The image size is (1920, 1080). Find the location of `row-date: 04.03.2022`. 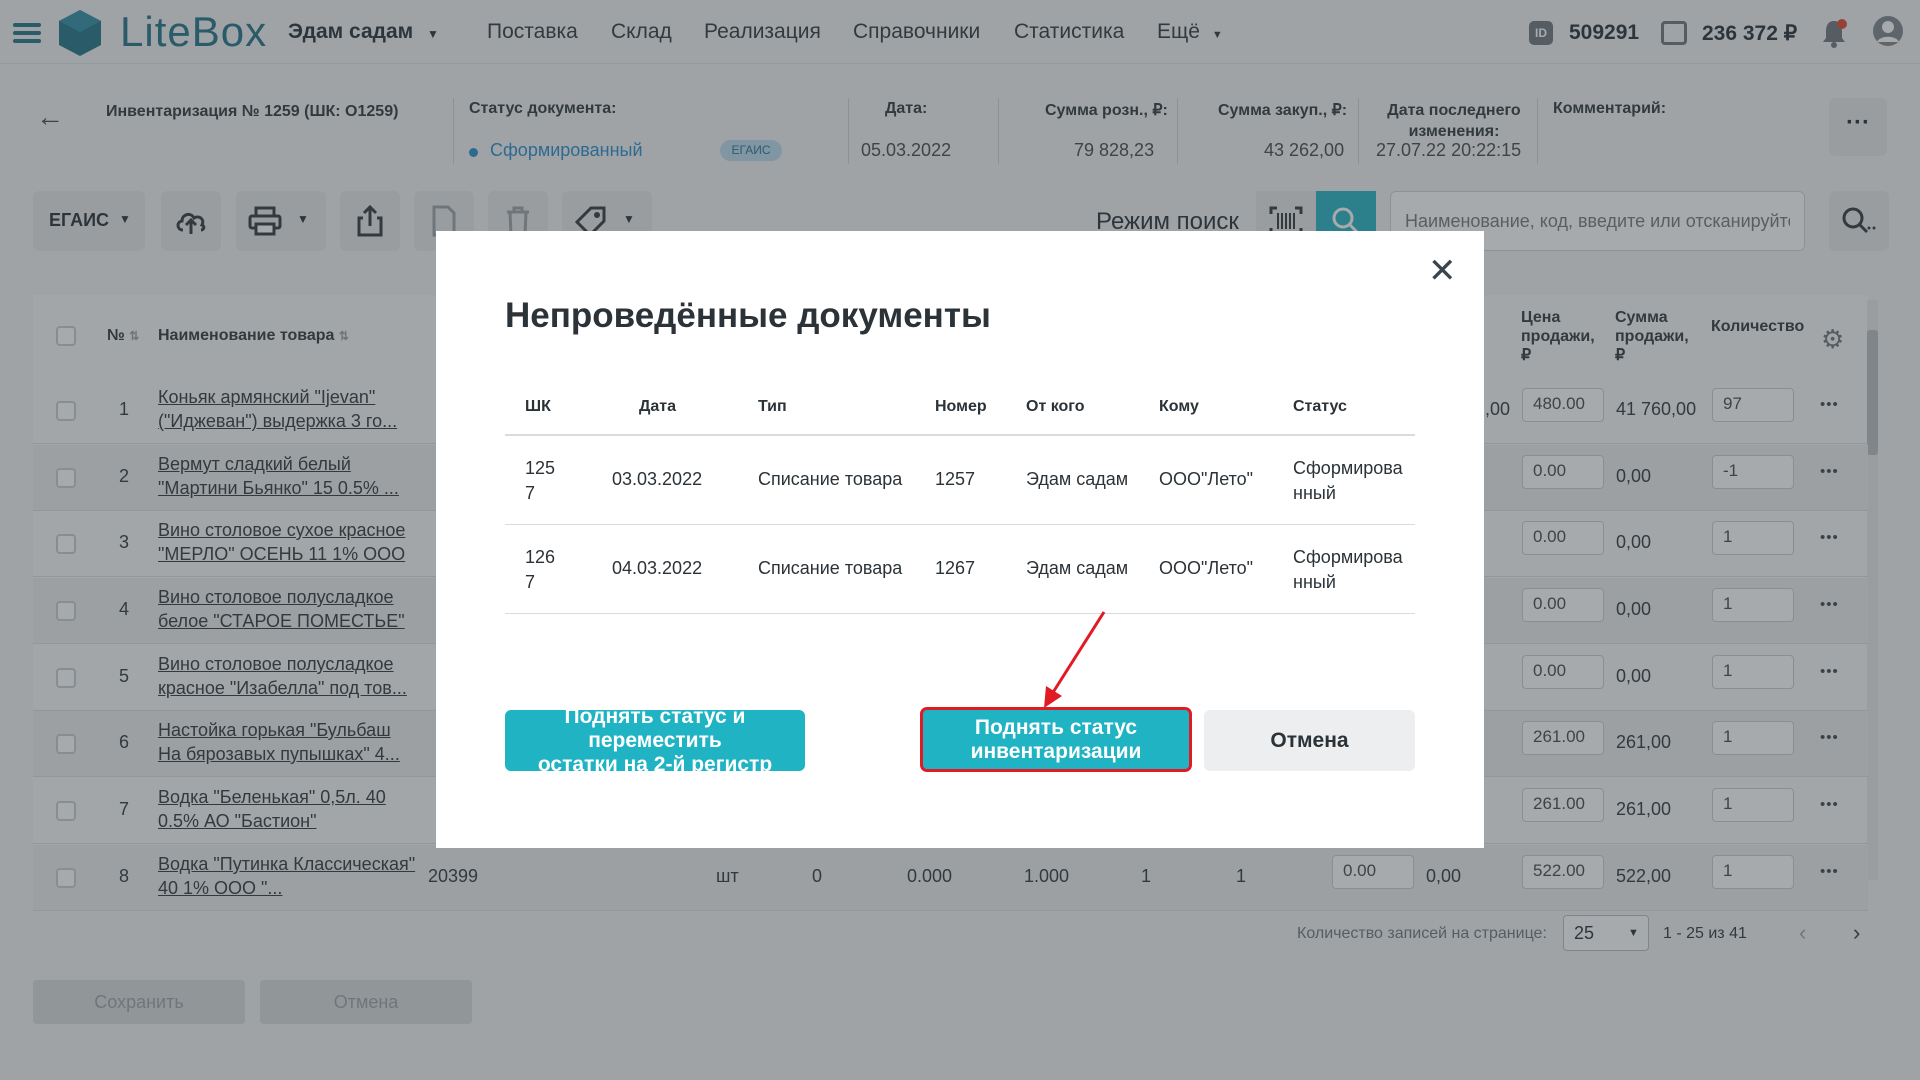

row-date: 04.03.2022 is located at coordinates (657, 568).